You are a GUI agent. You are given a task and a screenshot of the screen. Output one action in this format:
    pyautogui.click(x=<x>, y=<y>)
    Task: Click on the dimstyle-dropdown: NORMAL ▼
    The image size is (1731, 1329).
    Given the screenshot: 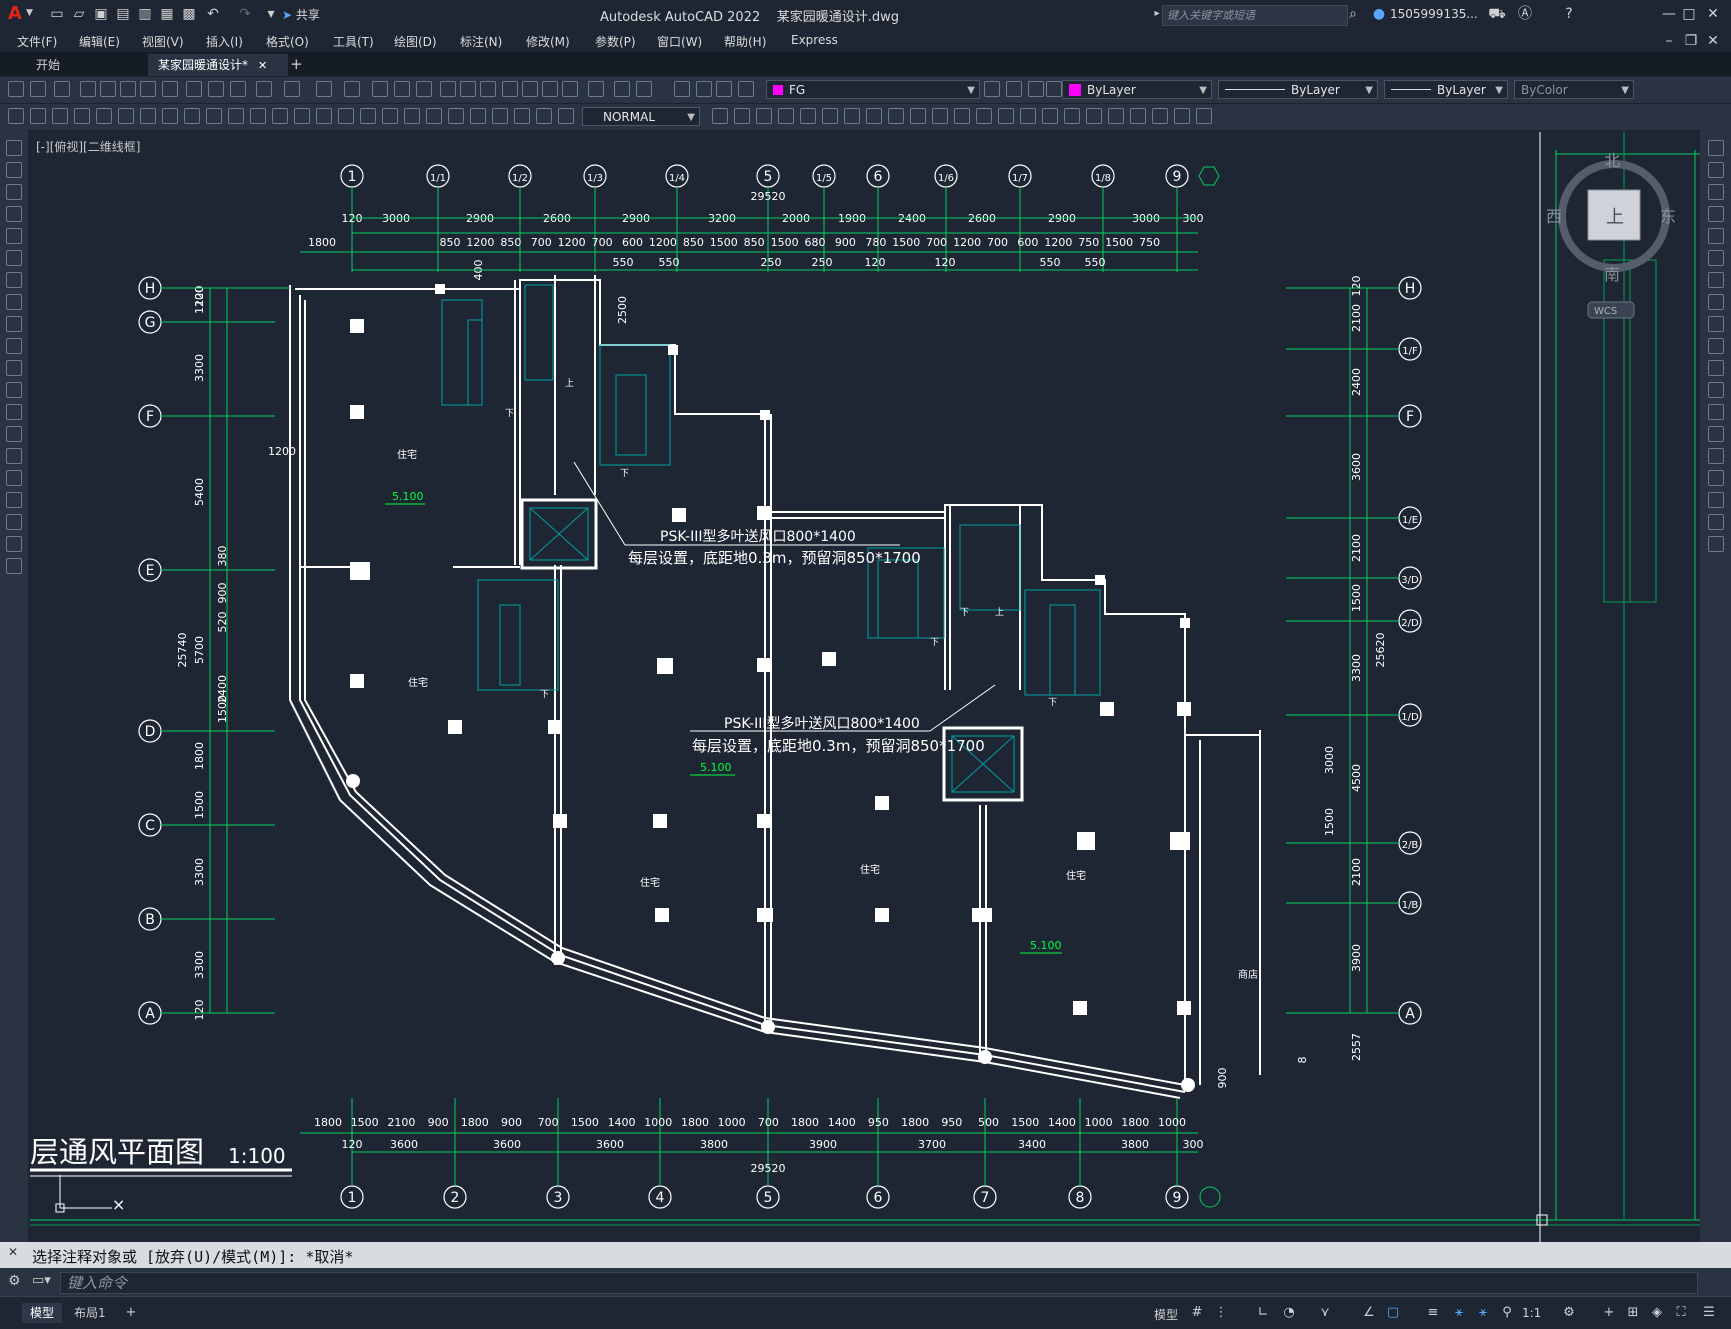 What is the action you would take?
    pyautogui.click(x=641, y=116)
    